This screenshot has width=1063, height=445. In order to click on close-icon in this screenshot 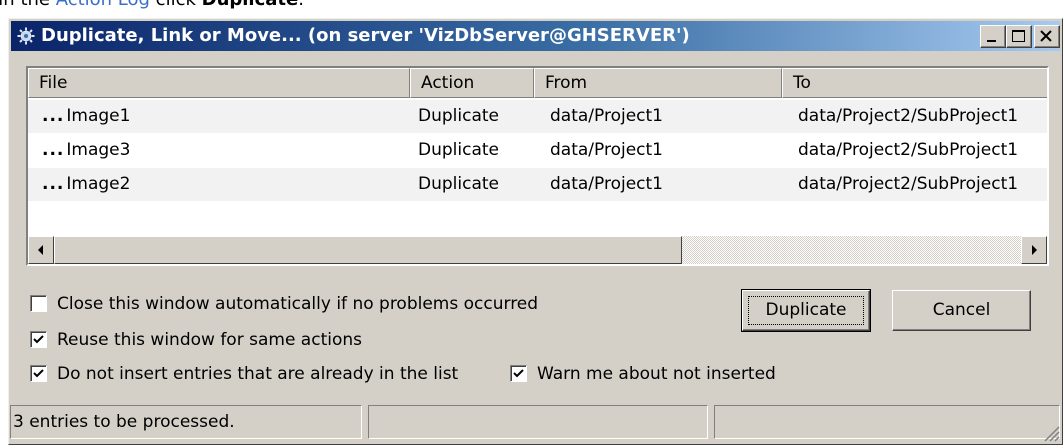, I will do `click(1046, 36)`.